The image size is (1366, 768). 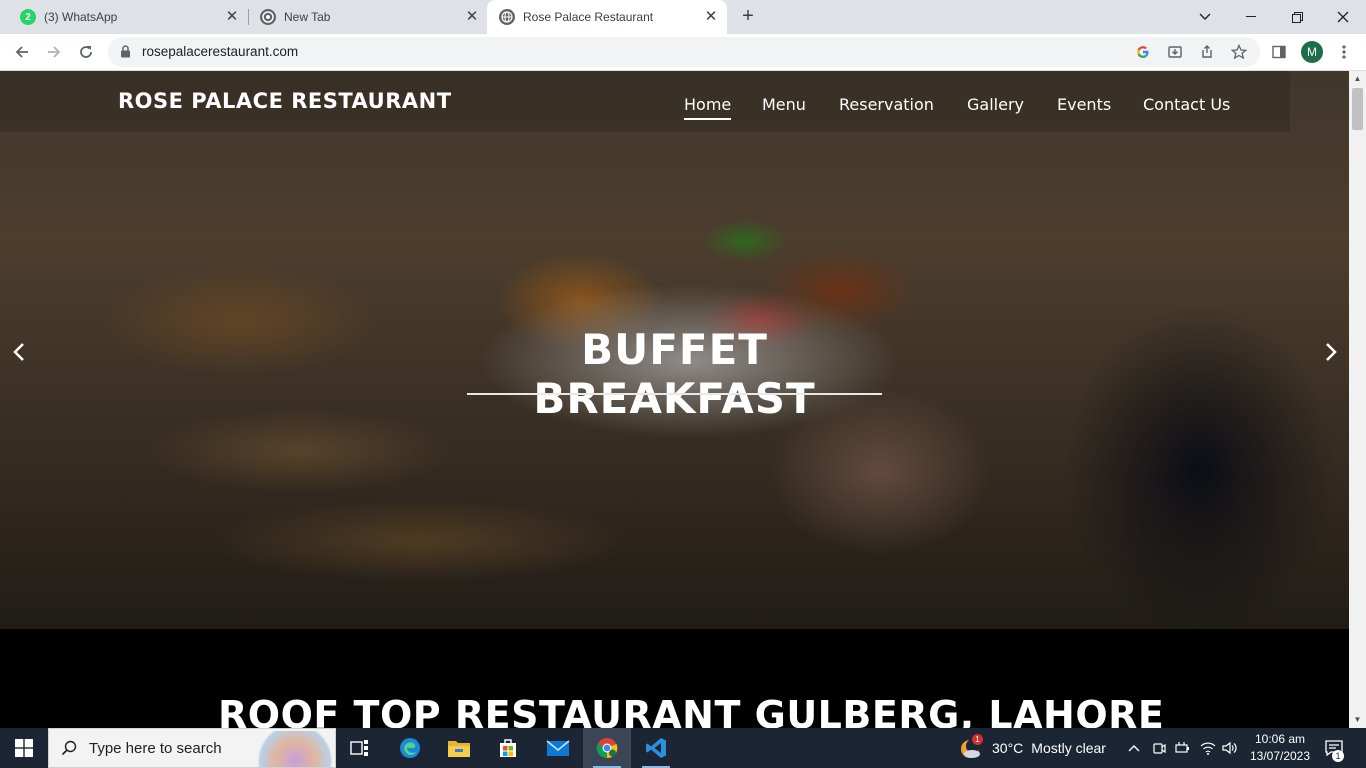 I want to click on clock-time: 10:06 am, so click(x=1280, y=739).